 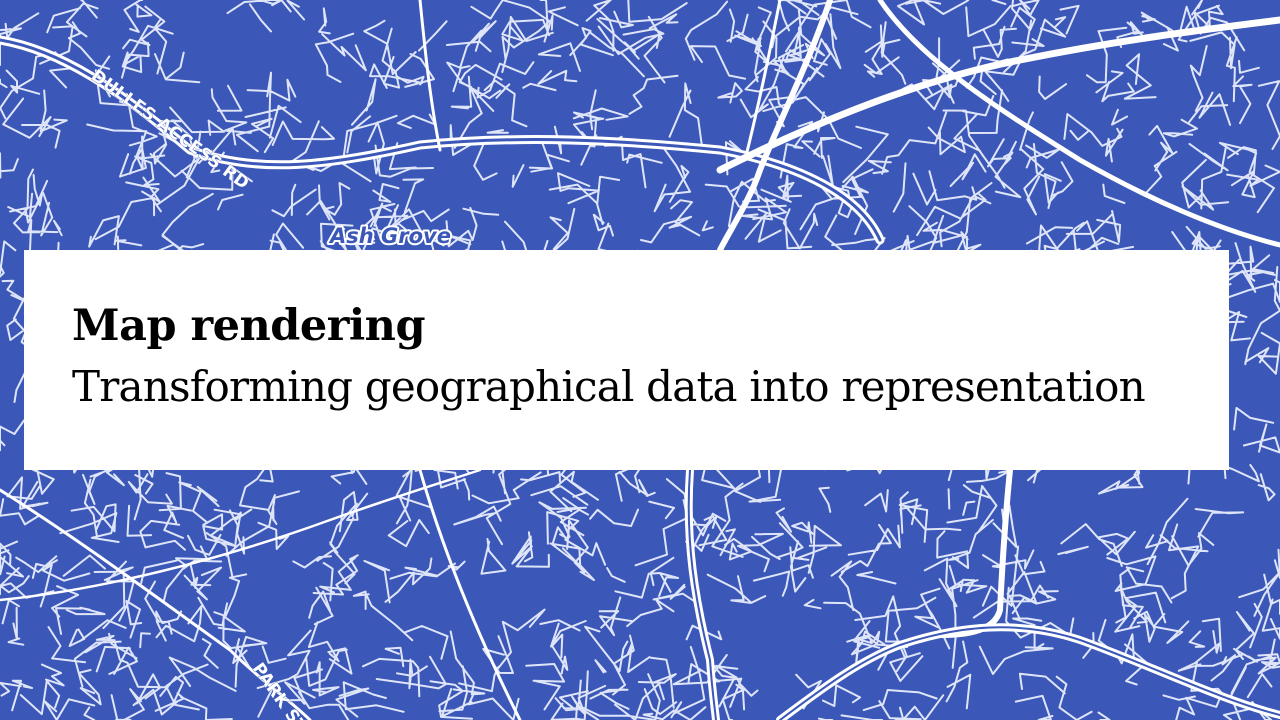 What do you see at coordinates (389, 236) in the screenshot?
I see `ash-grove-label: Ash Grove` at bounding box center [389, 236].